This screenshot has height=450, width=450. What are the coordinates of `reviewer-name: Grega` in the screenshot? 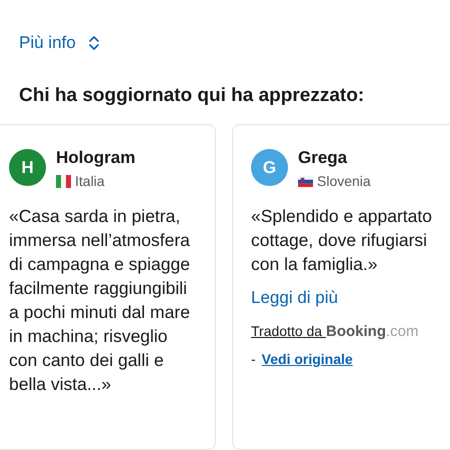 It's located at (323, 158).